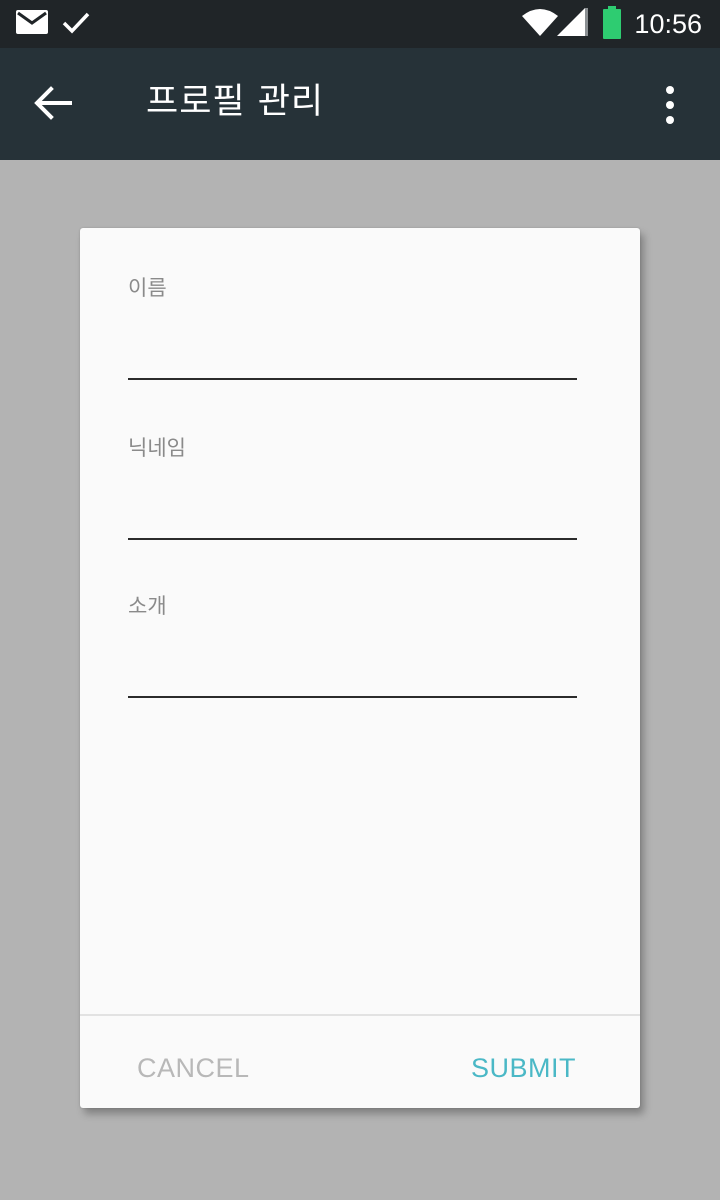 The height and width of the screenshot is (1200, 720). Describe the element at coordinates (540, 22) in the screenshot. I see `wifi-icon` at that location.